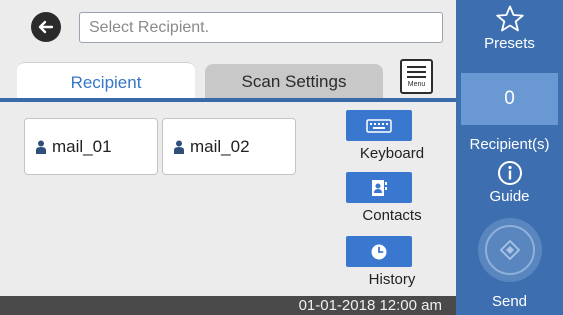 The image size is (563, 315). I want to click on info-icon, so click(509, 173).